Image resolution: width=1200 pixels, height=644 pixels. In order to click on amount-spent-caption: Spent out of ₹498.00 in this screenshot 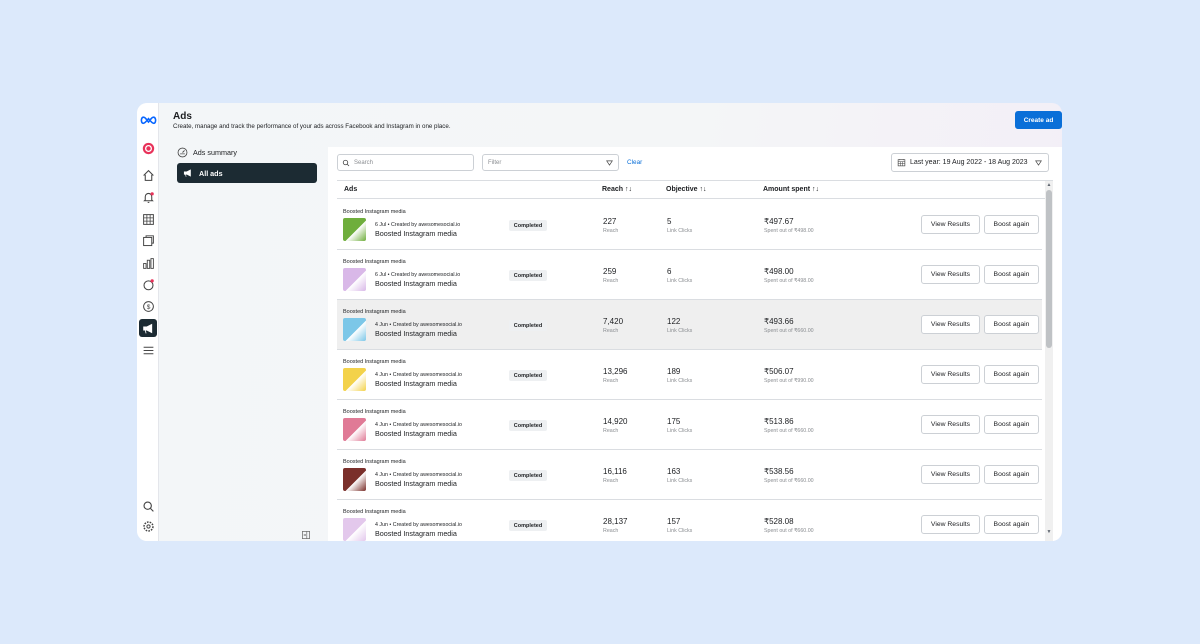, I will do `click(789, 281)`.